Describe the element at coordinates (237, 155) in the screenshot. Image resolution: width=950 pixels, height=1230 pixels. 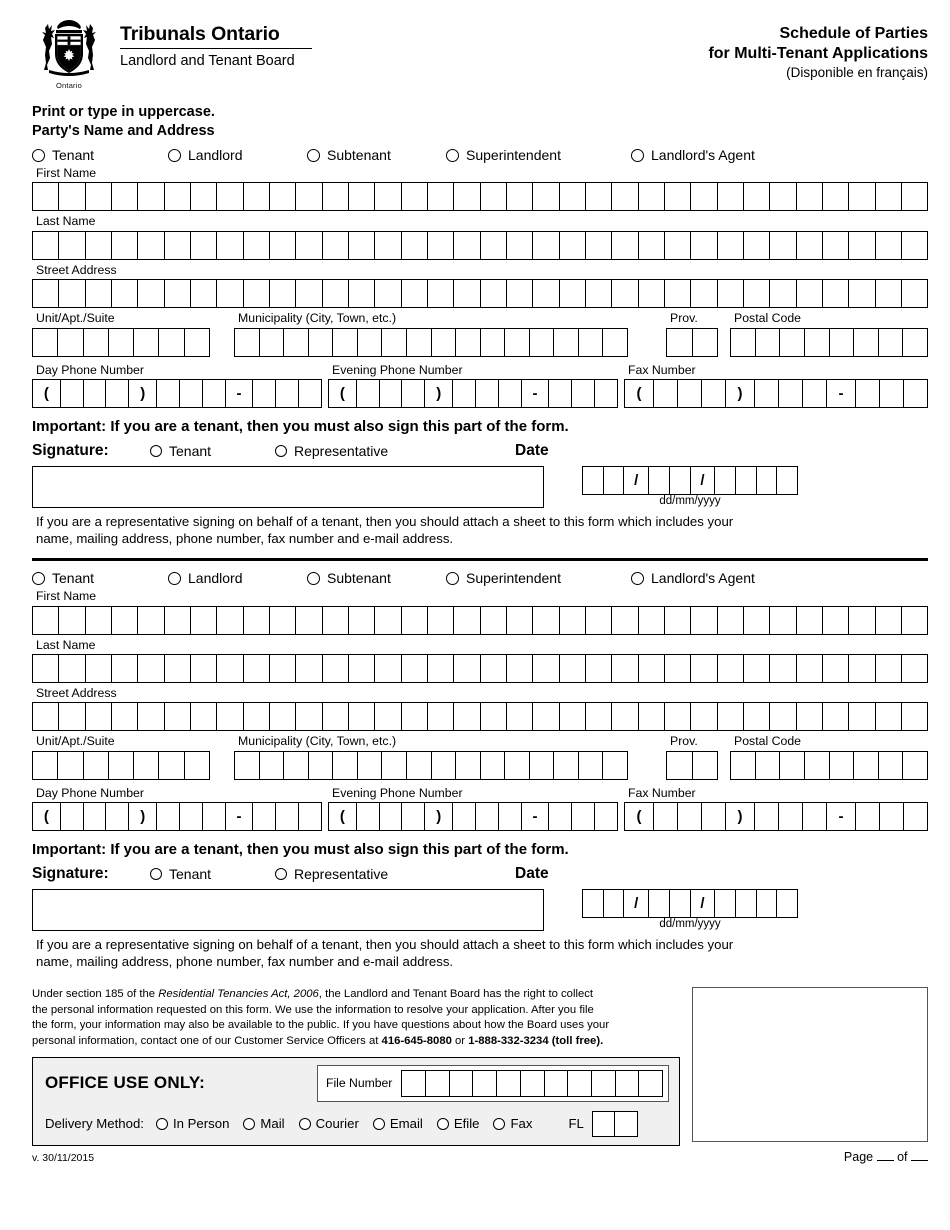
I see `party-role-landlord: Landlord` at that location.